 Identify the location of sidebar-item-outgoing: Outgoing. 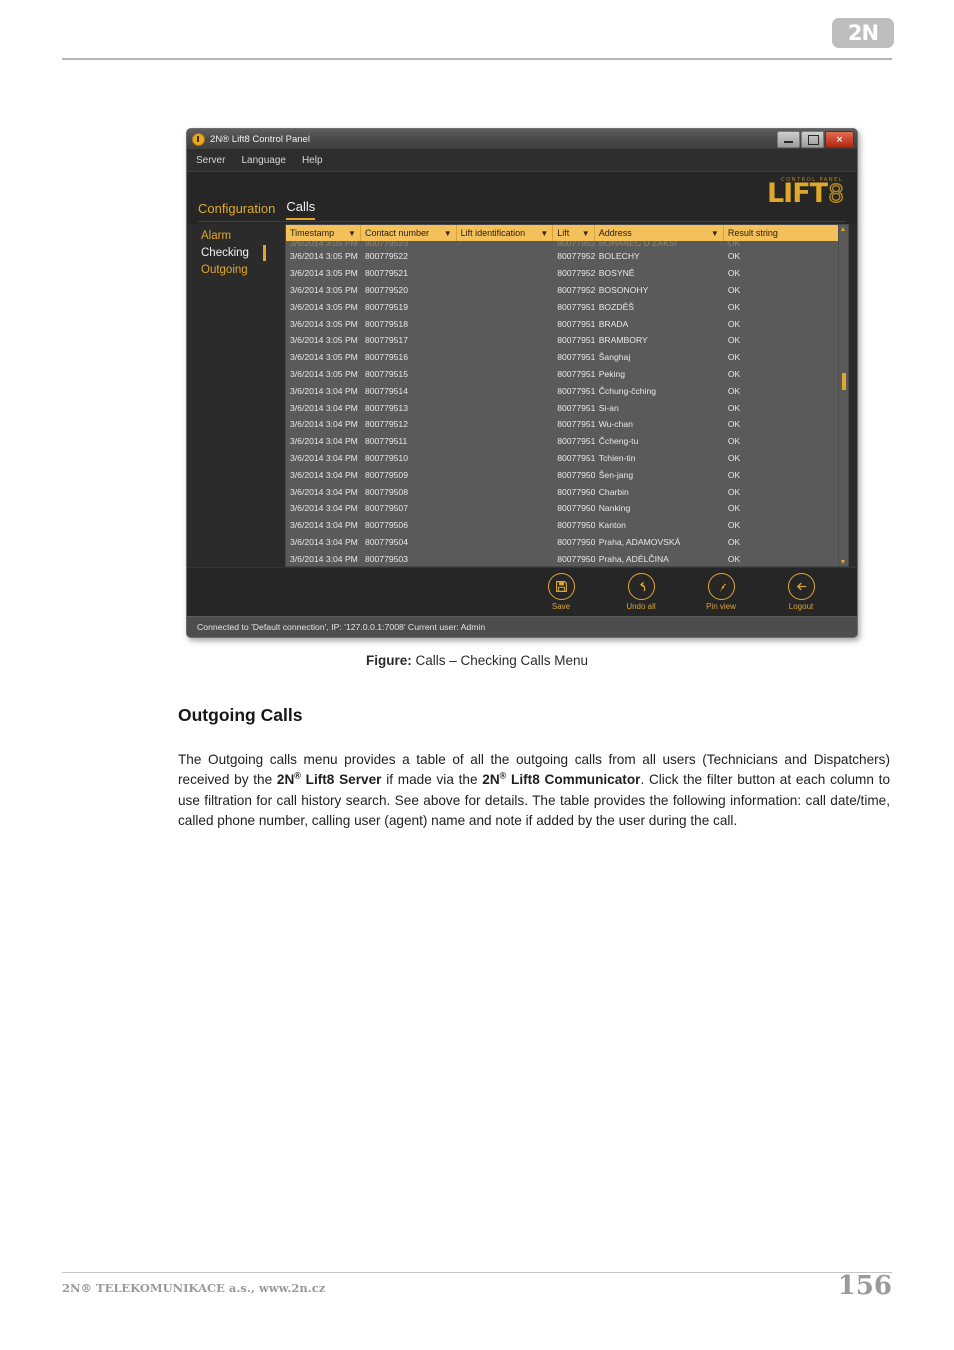
(243, 270).